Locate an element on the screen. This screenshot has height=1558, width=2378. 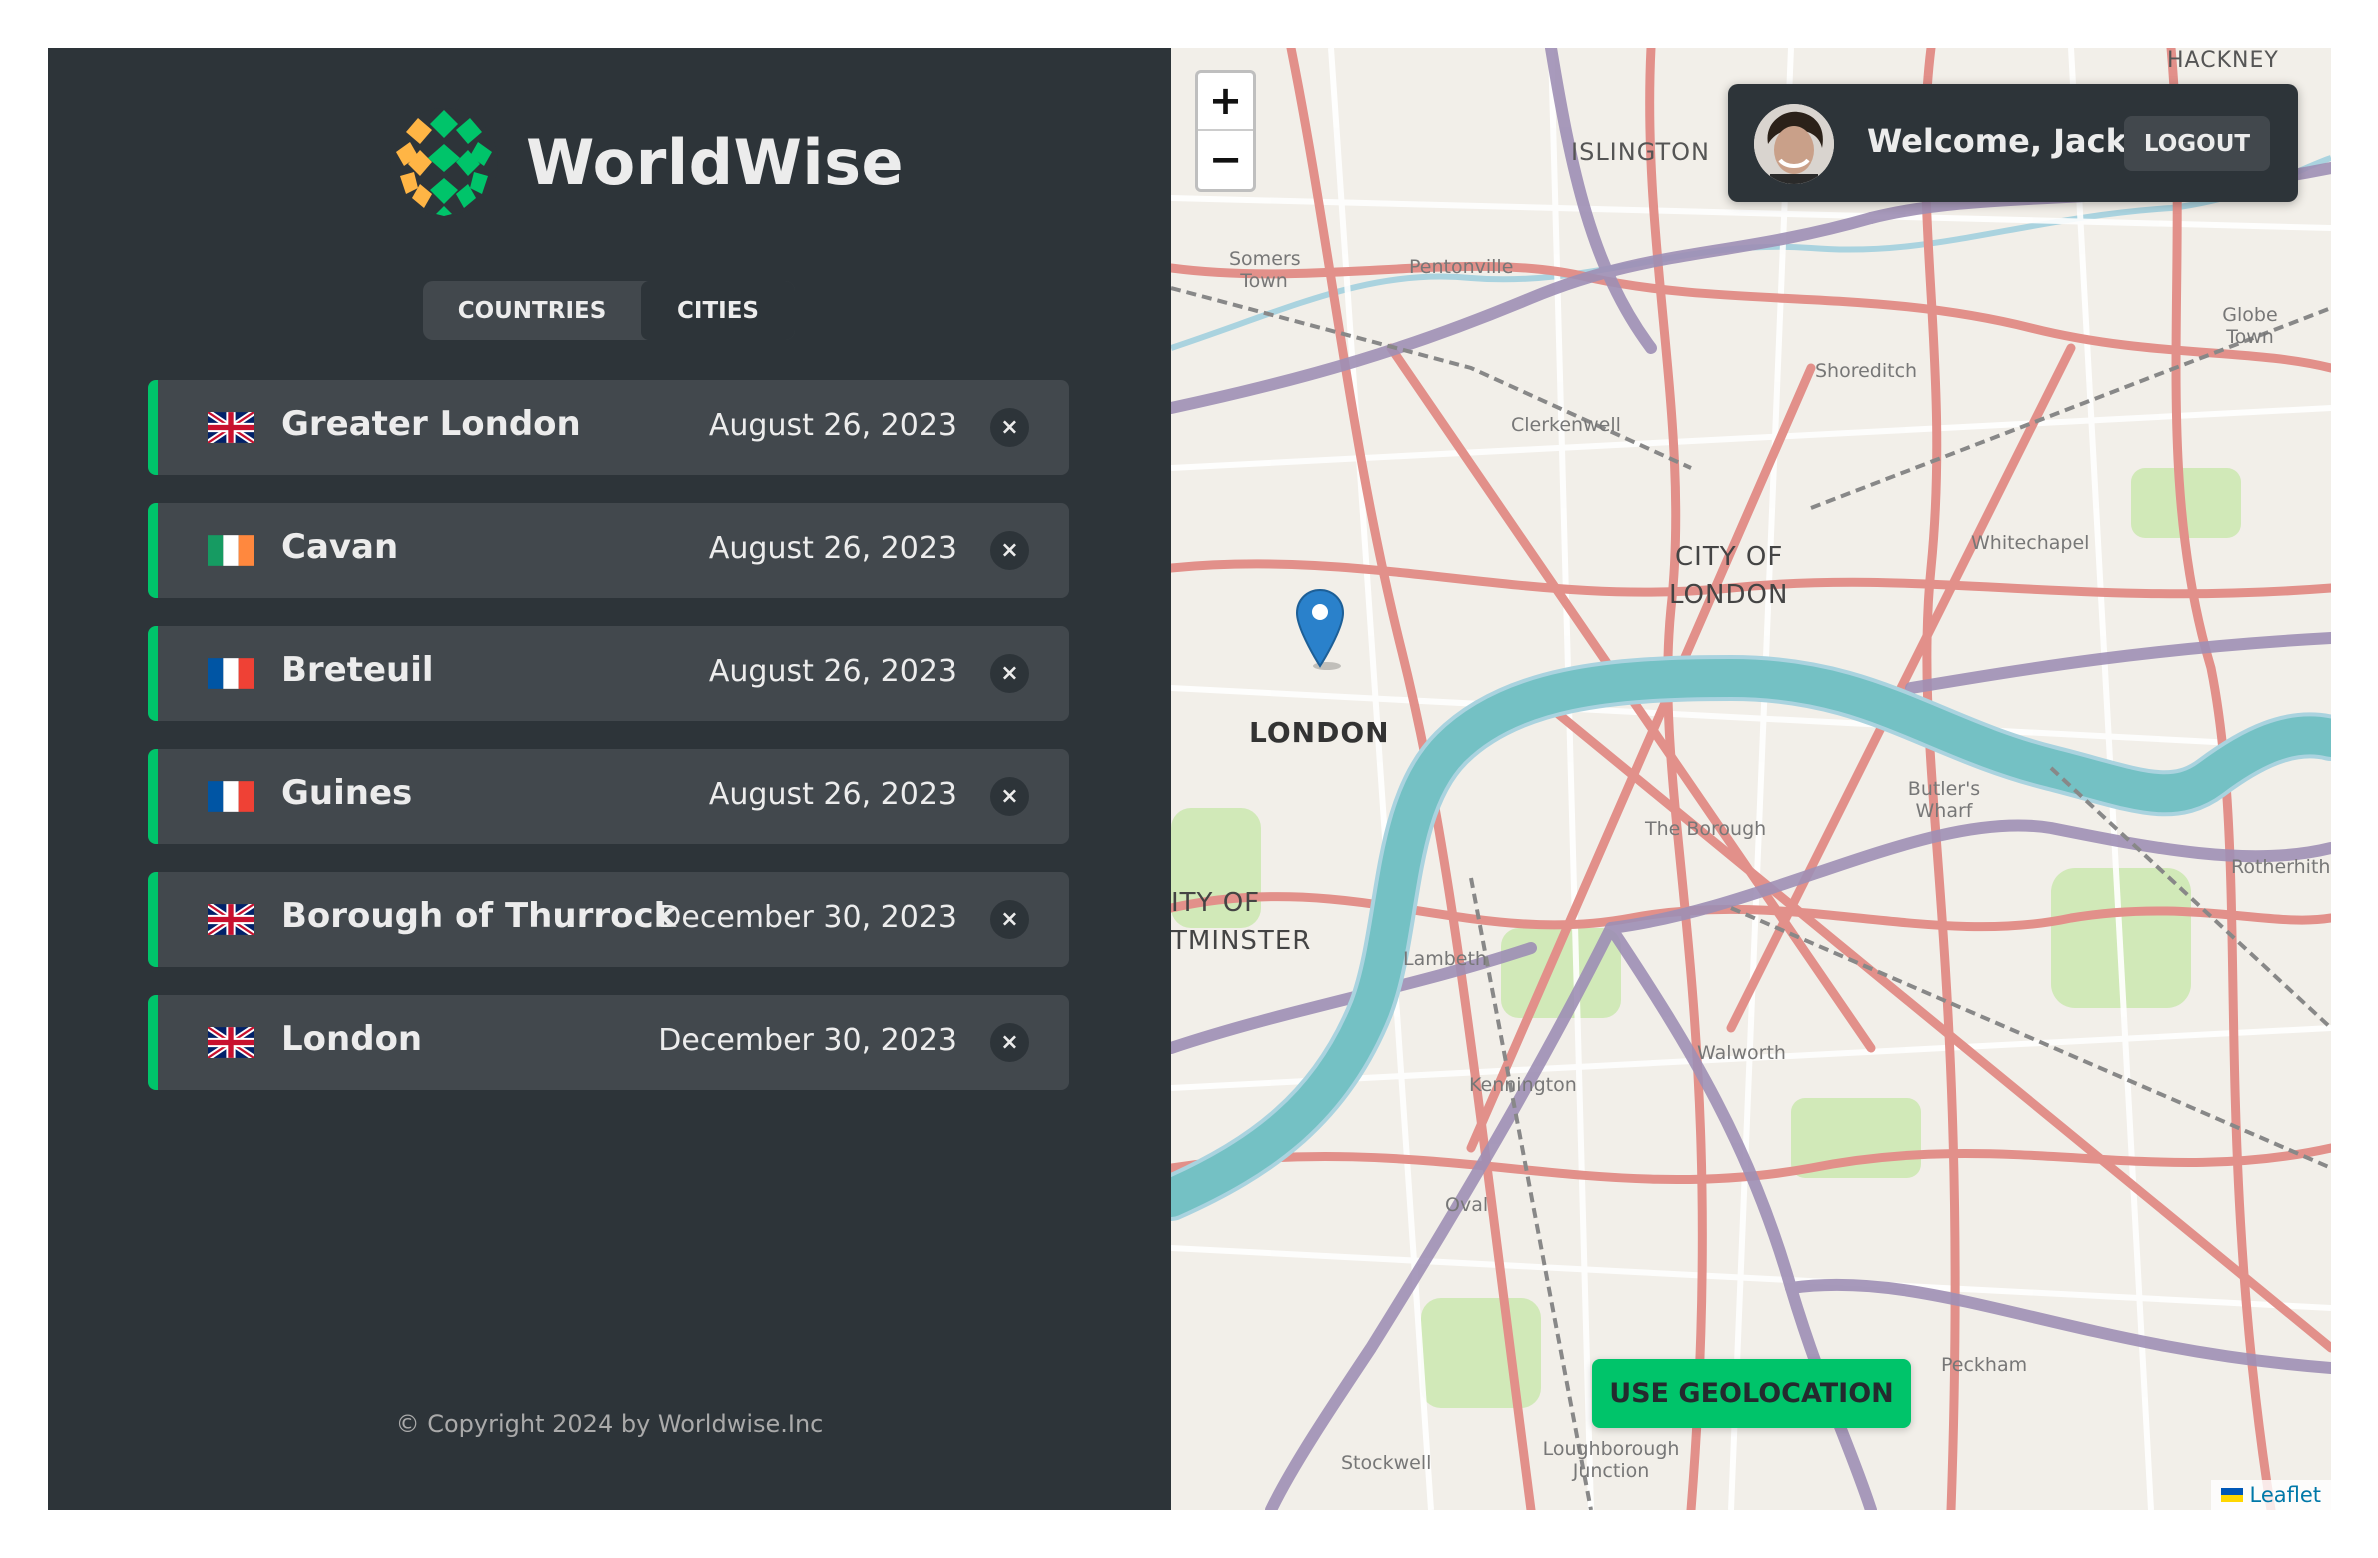
zoom-out-button: − is located at coordinates (1225, 160).